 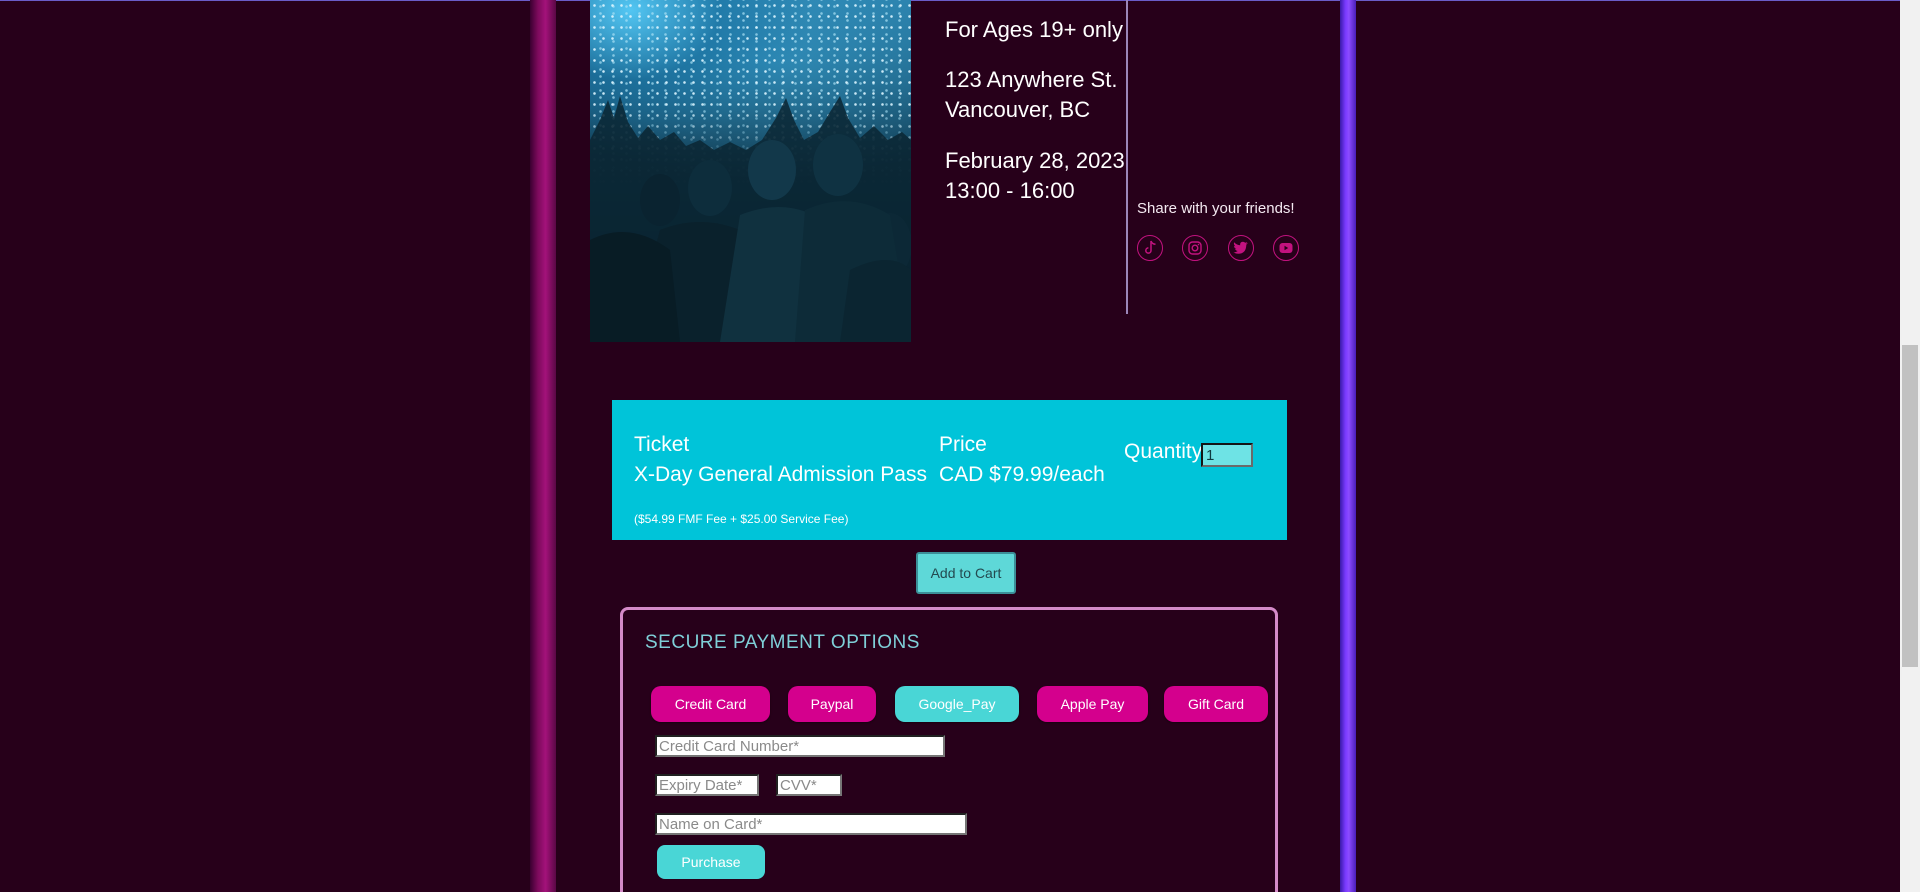 I want to click on youtube-glyph, so click(x=1286, y=248).